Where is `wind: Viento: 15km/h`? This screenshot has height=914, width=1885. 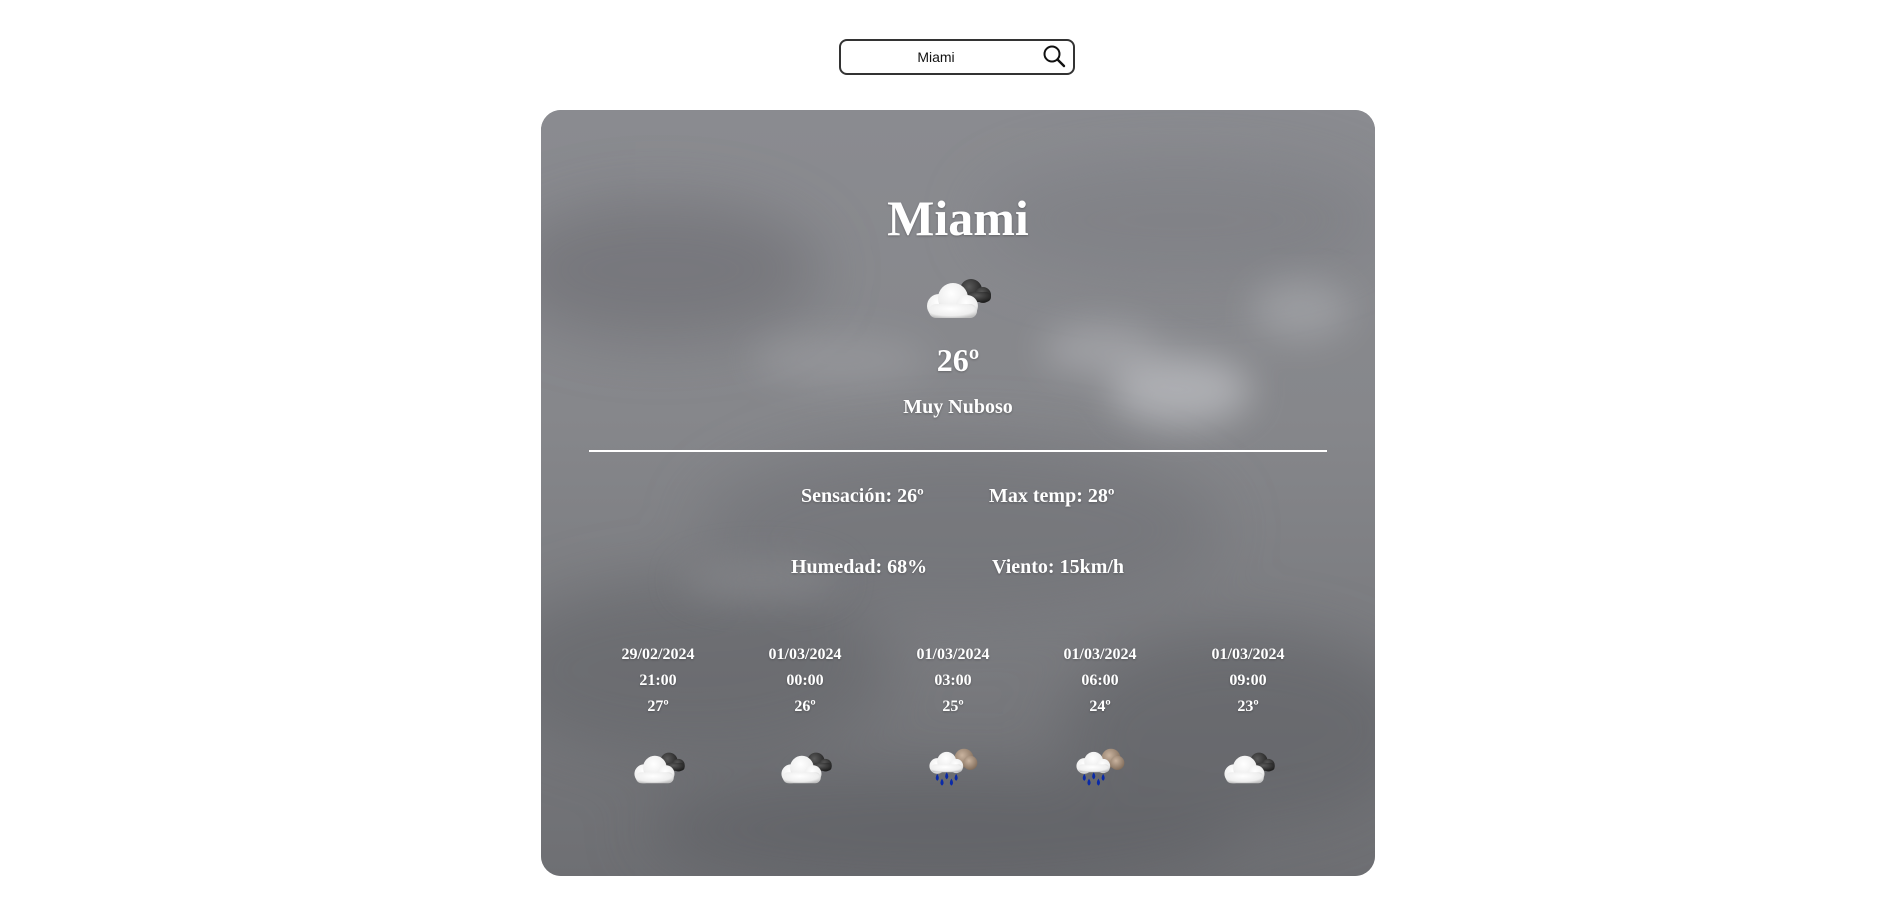
wind: Viento: 15km/h is located at coordinates (1058, 567).